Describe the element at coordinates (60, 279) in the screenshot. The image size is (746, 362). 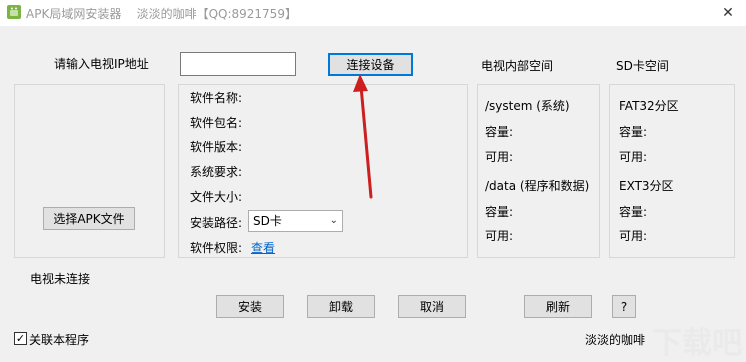
I see `connection-status: 电视未连接` at that location.